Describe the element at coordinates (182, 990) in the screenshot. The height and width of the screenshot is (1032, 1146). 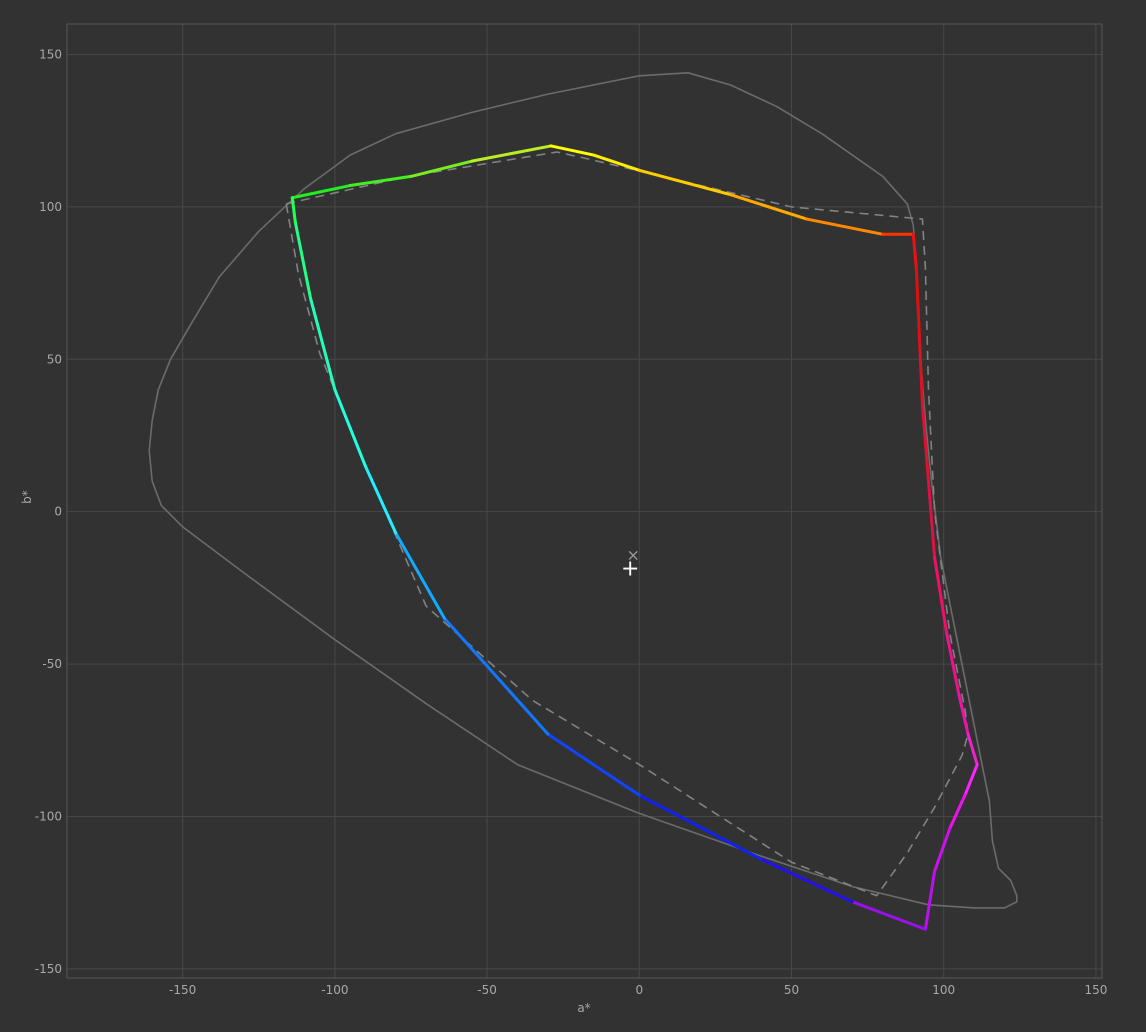
I see `x-tick-label: -150` at that location.